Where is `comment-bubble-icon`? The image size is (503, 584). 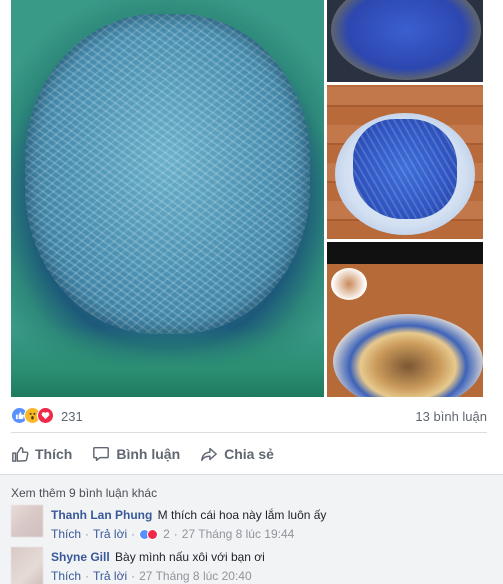 comment-bubble-icon is located at coordinates (101, 454).